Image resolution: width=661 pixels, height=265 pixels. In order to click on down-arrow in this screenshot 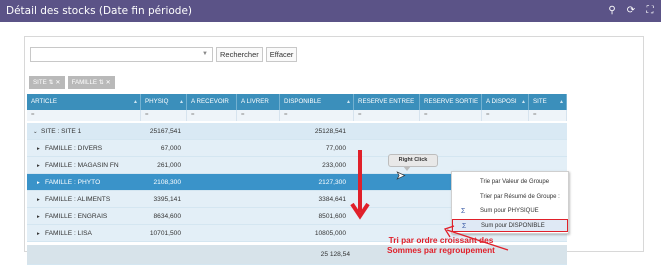, I will do `click(360, 185)`.